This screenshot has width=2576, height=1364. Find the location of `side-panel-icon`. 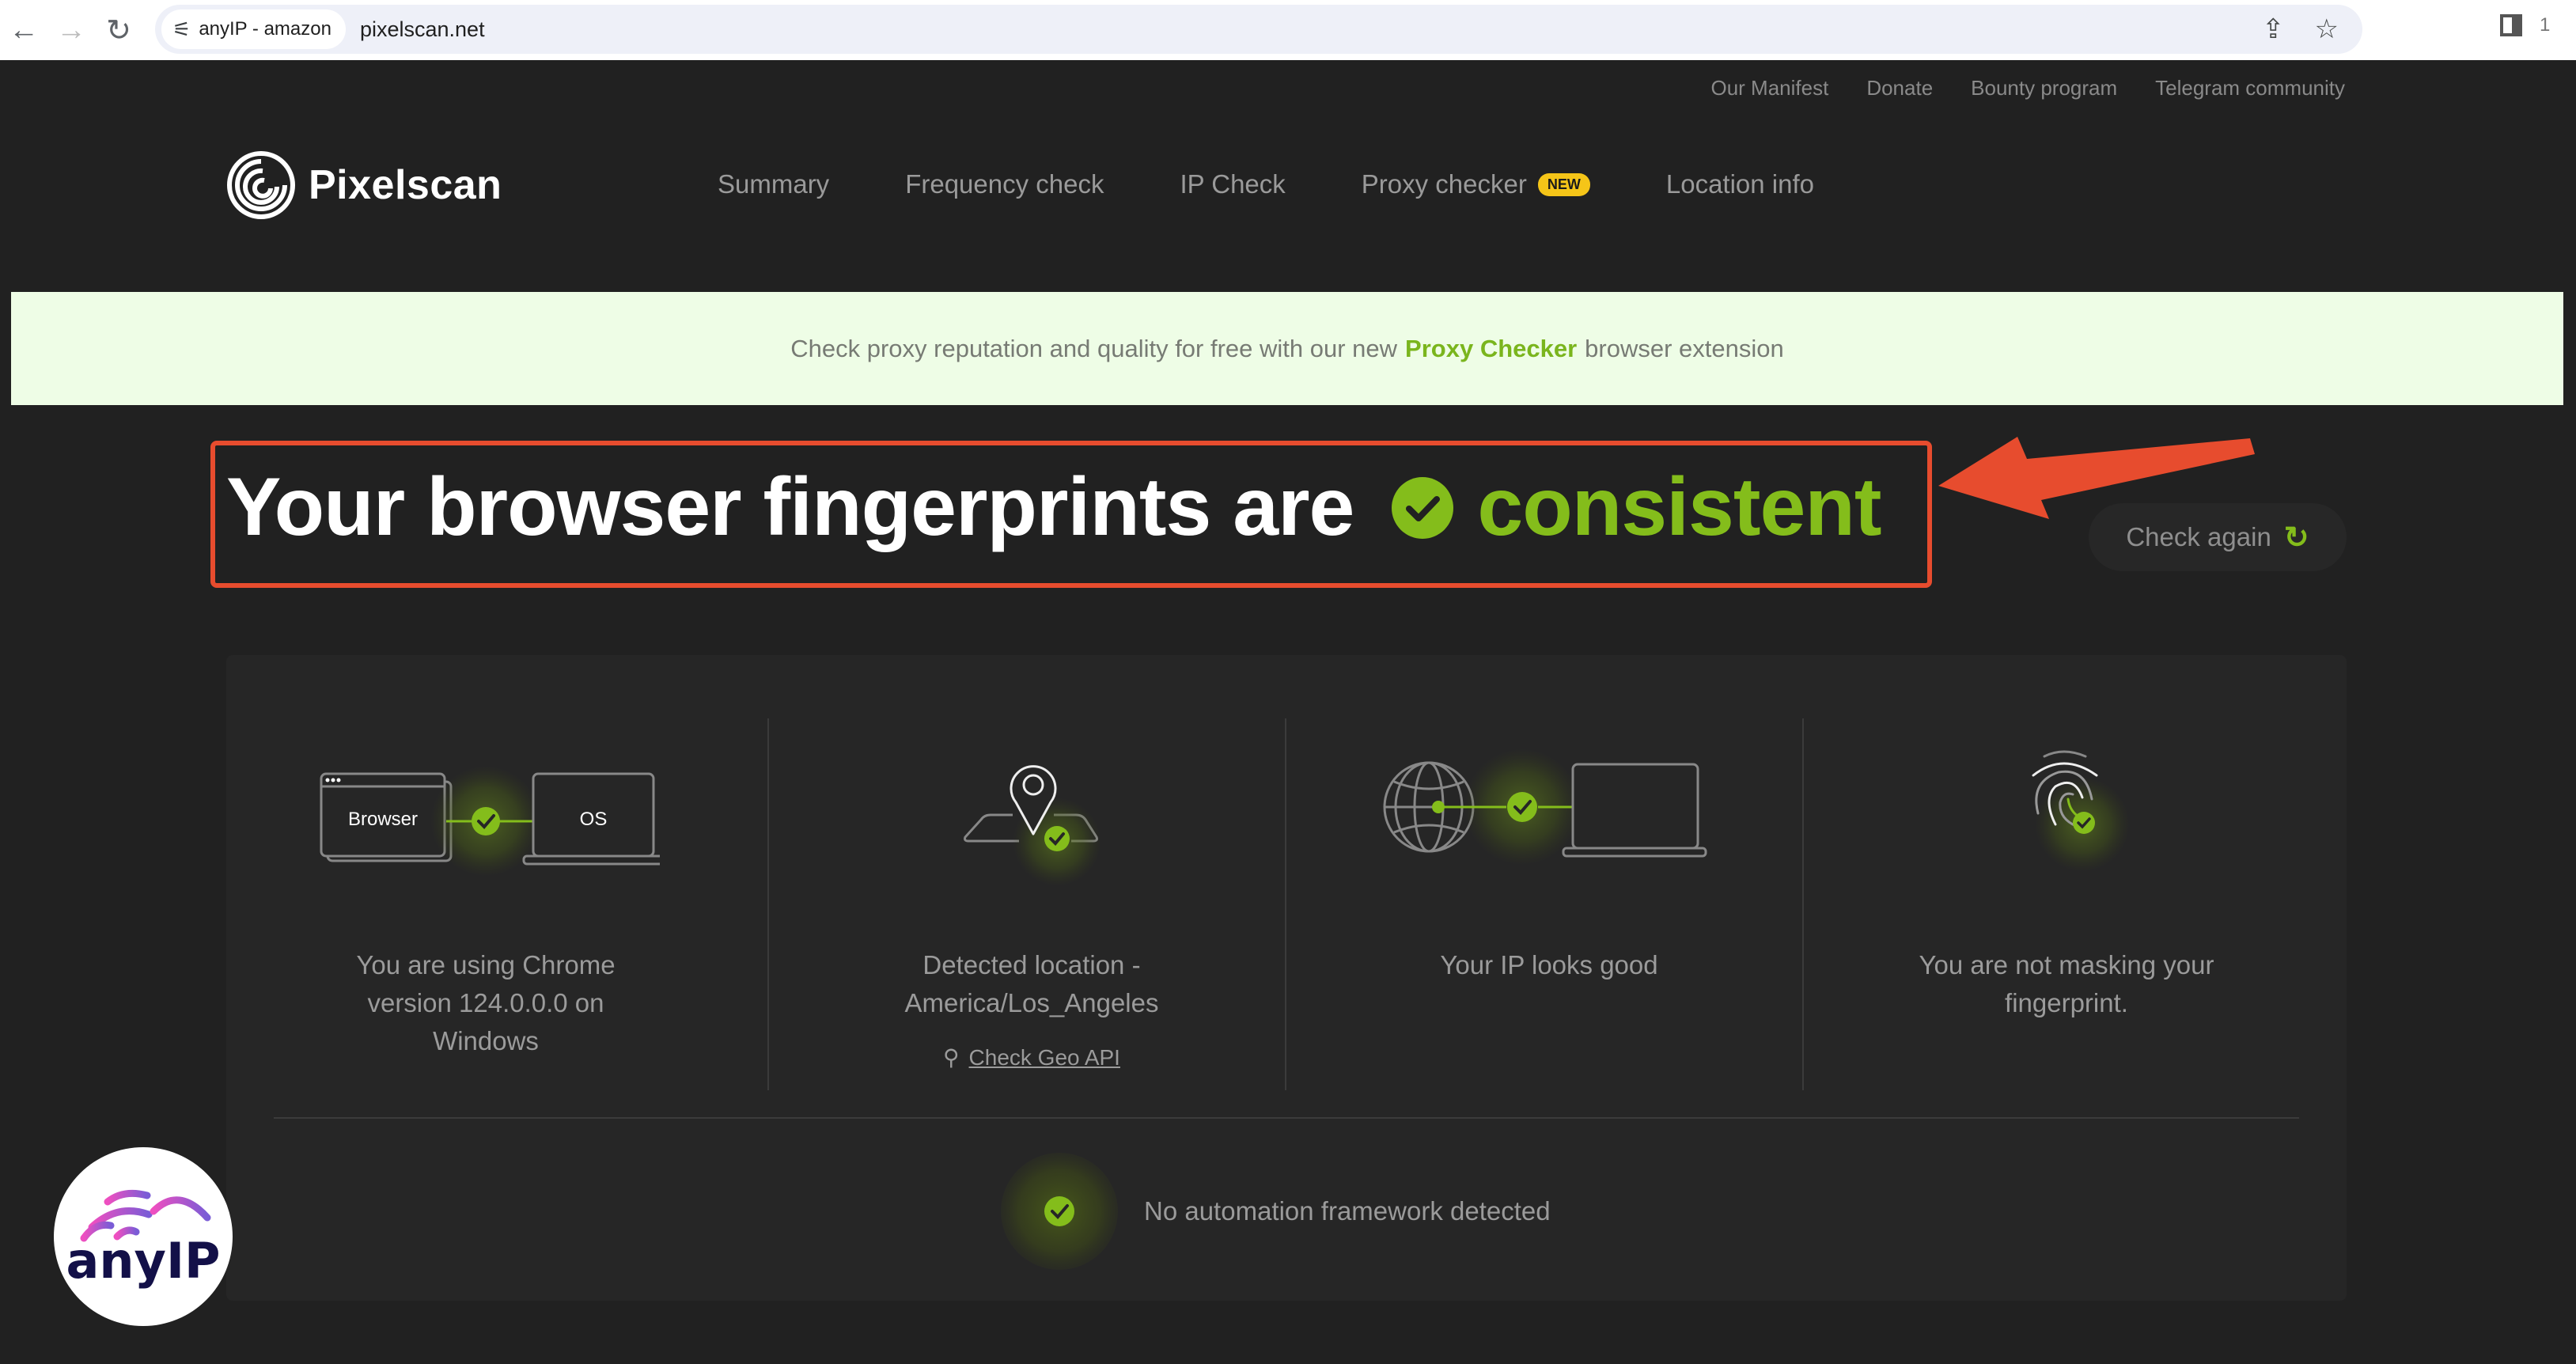

side-panel-icon is located at coordinates (2511, 25).